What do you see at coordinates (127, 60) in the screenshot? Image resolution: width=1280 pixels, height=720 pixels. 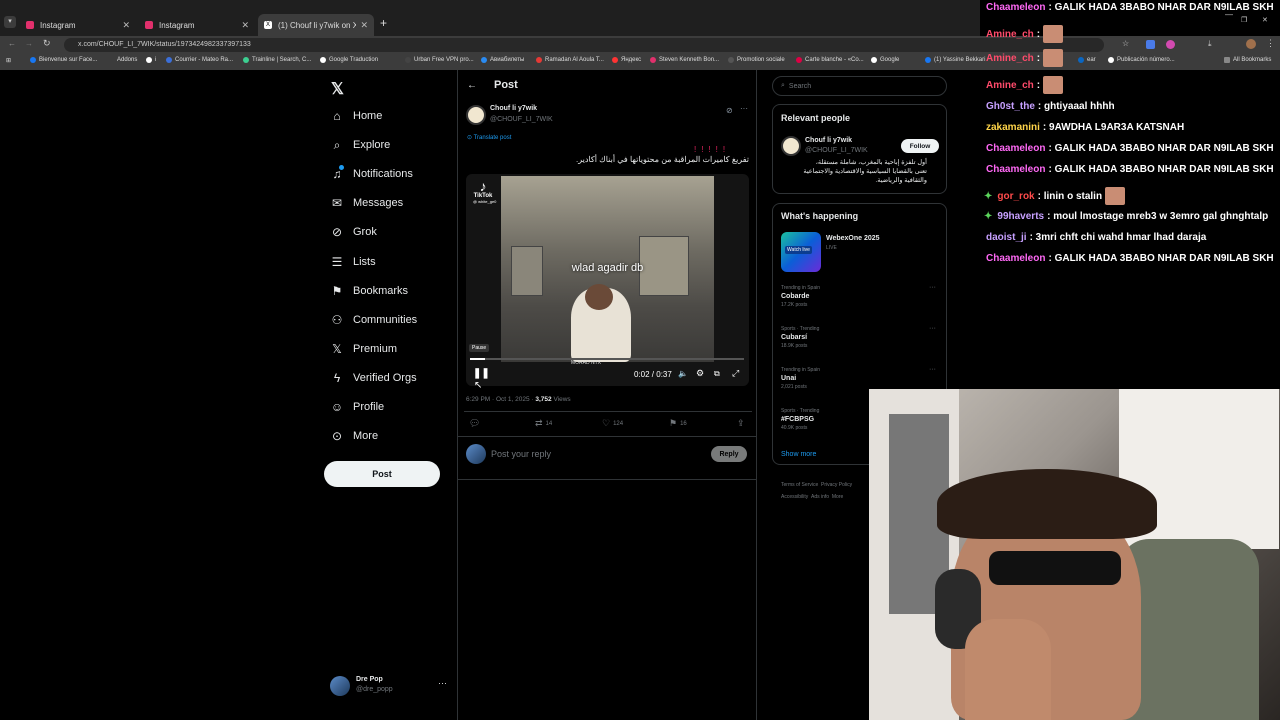 I see `bookmark-item: Addons` at bounding box center [127, 60].